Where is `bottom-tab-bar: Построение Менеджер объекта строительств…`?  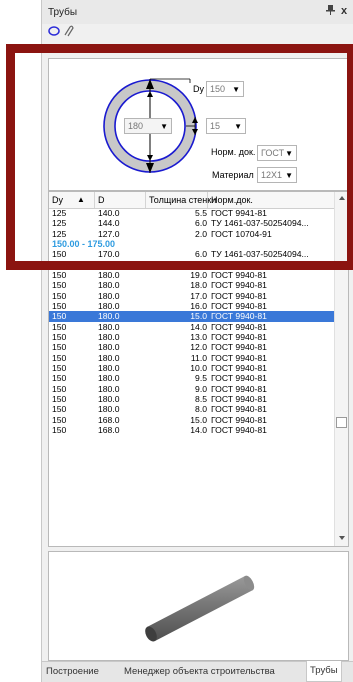
bottom-tab-bar: Построение Менеджер объекта строительств… is located at coordinates (197, 671).